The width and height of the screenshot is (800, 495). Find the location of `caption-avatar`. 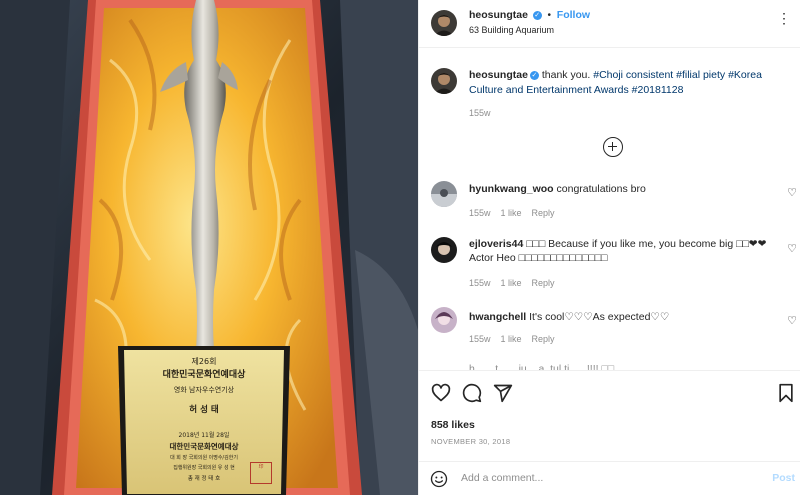

caption-avatar is located at coordinates (444, 81).